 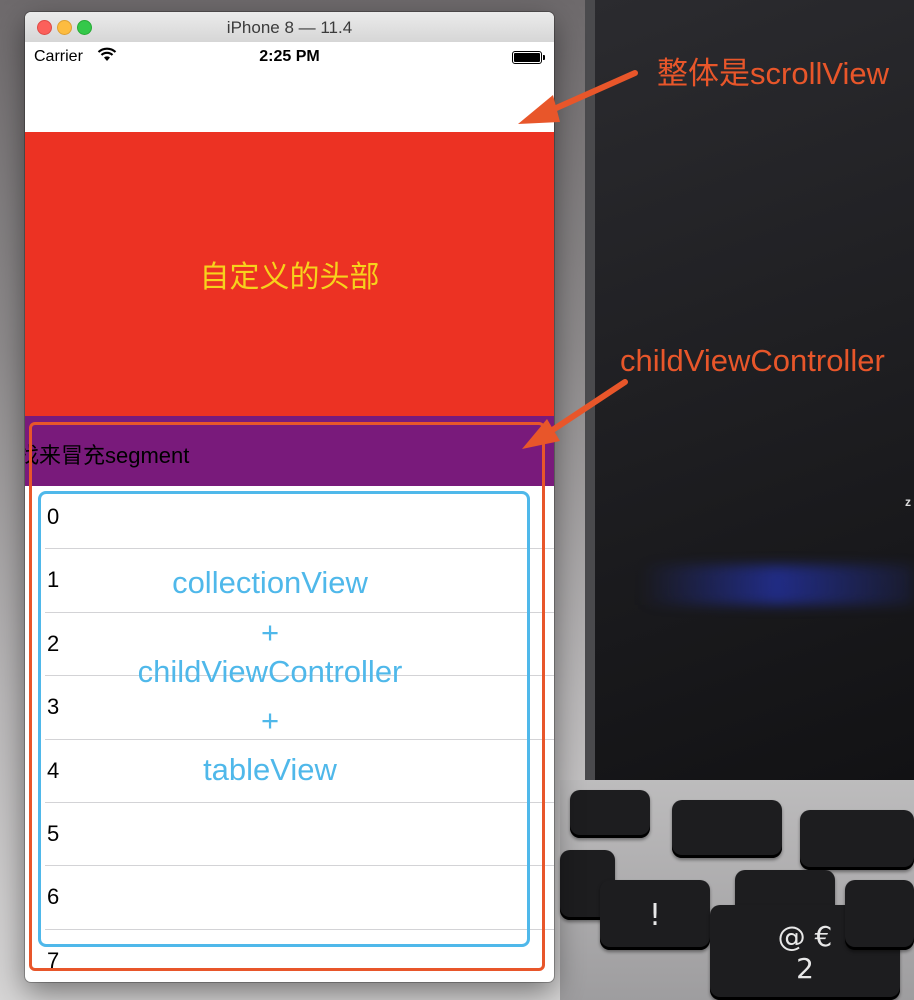 I want to click on background-glyph: z, so click(x=908, y=502).